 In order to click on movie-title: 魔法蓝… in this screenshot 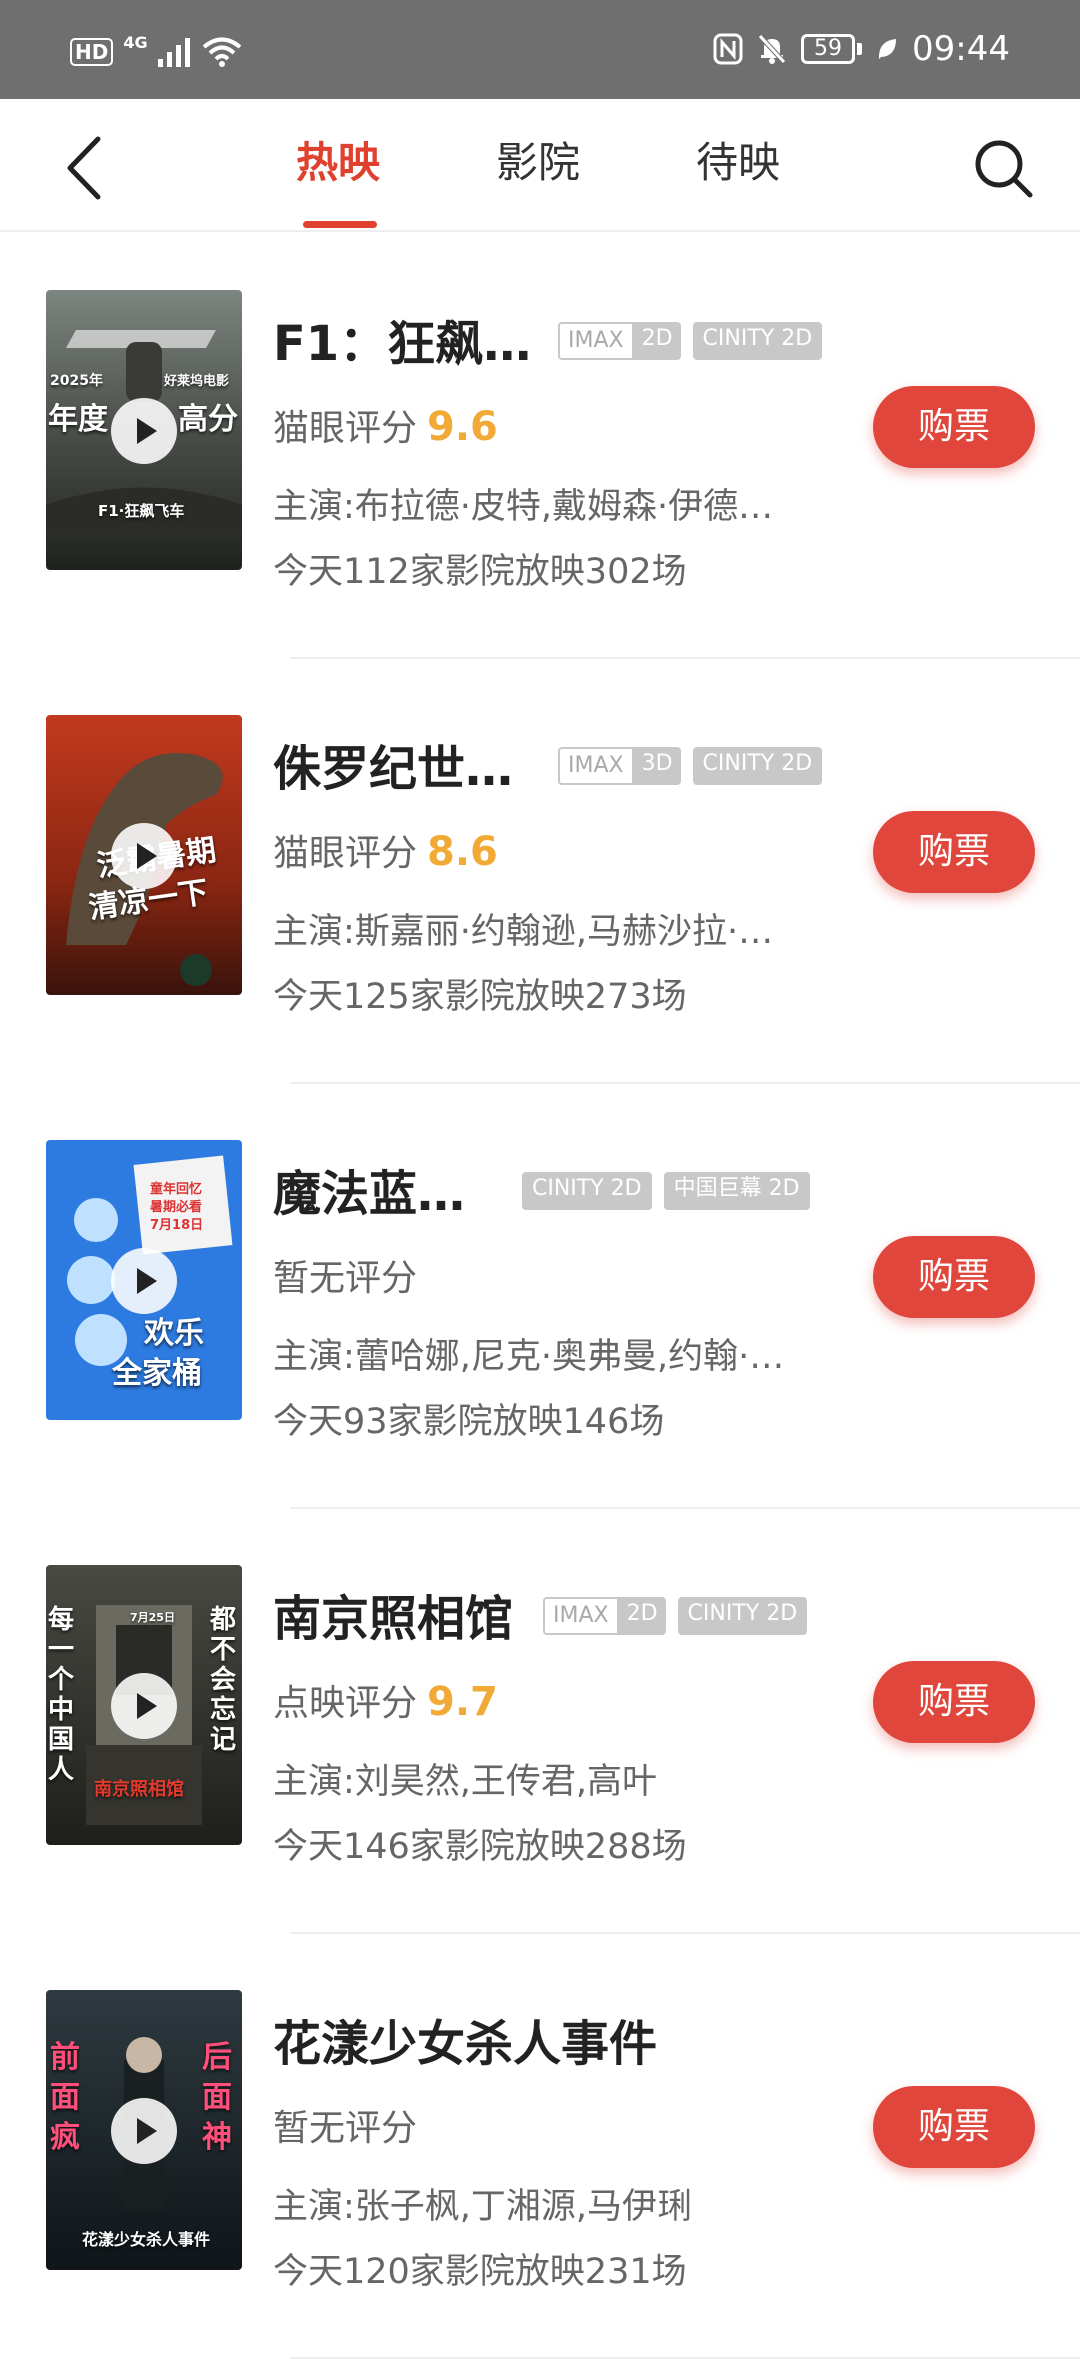, I will do `click(369, 1194)`.